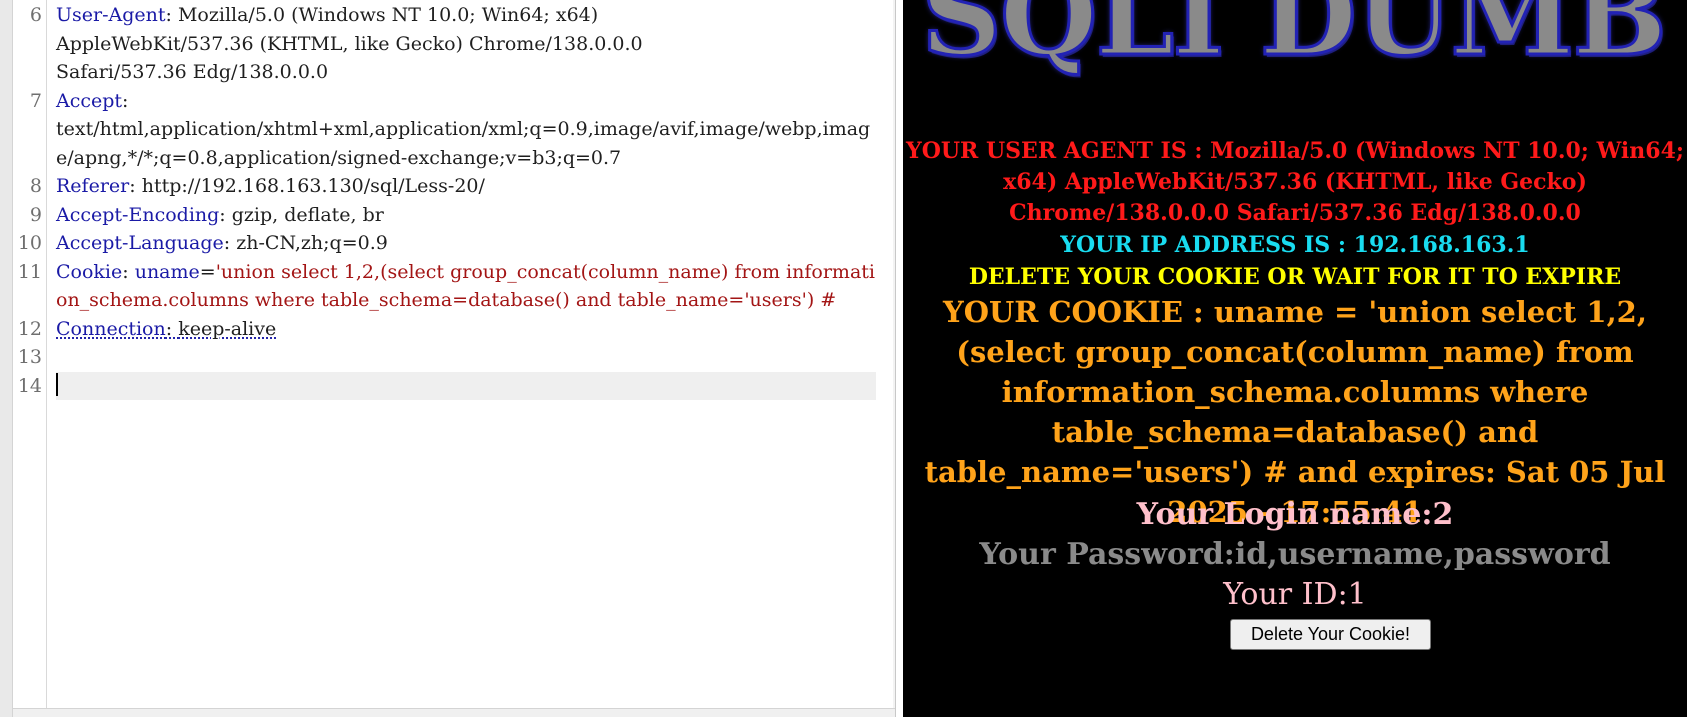 The width and height of the screenshot is (1687, 717). I want to click on line-number: 7, so click(35, 100).